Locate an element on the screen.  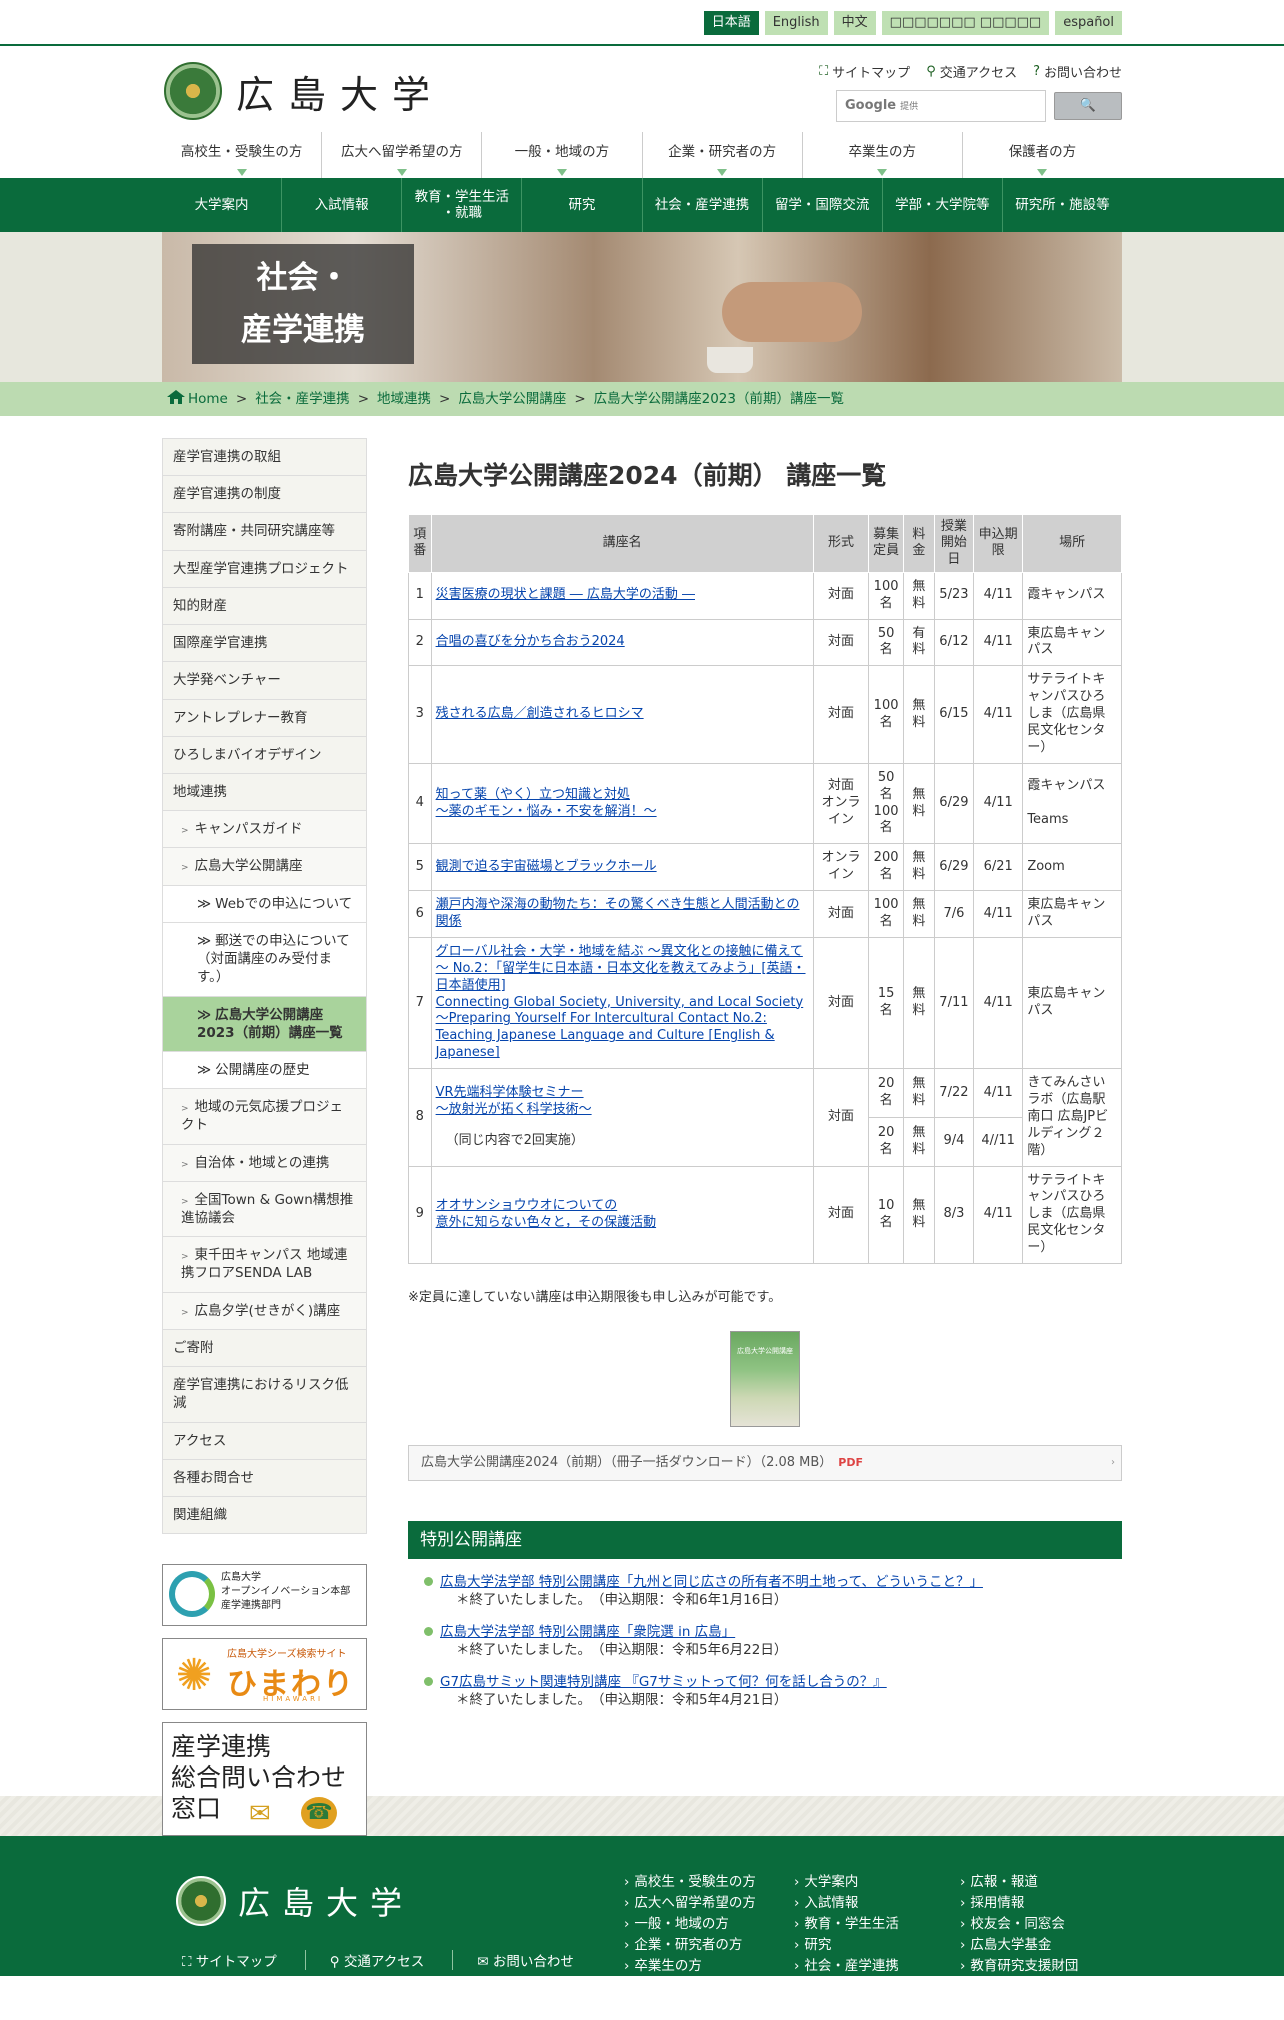
contact-window-banner: 産学連携 総合問い合わせ 窓口 ✉ ☎ is located at coordinates (264, 1779).